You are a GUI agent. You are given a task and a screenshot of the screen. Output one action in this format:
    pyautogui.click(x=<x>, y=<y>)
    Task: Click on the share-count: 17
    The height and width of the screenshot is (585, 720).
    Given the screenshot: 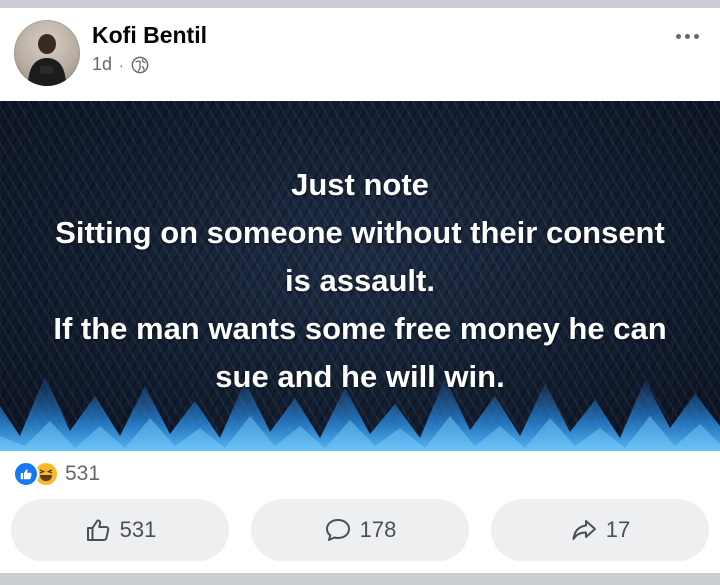 What is the action you would take?
    pyautogui.click(x=618, y=529)
    